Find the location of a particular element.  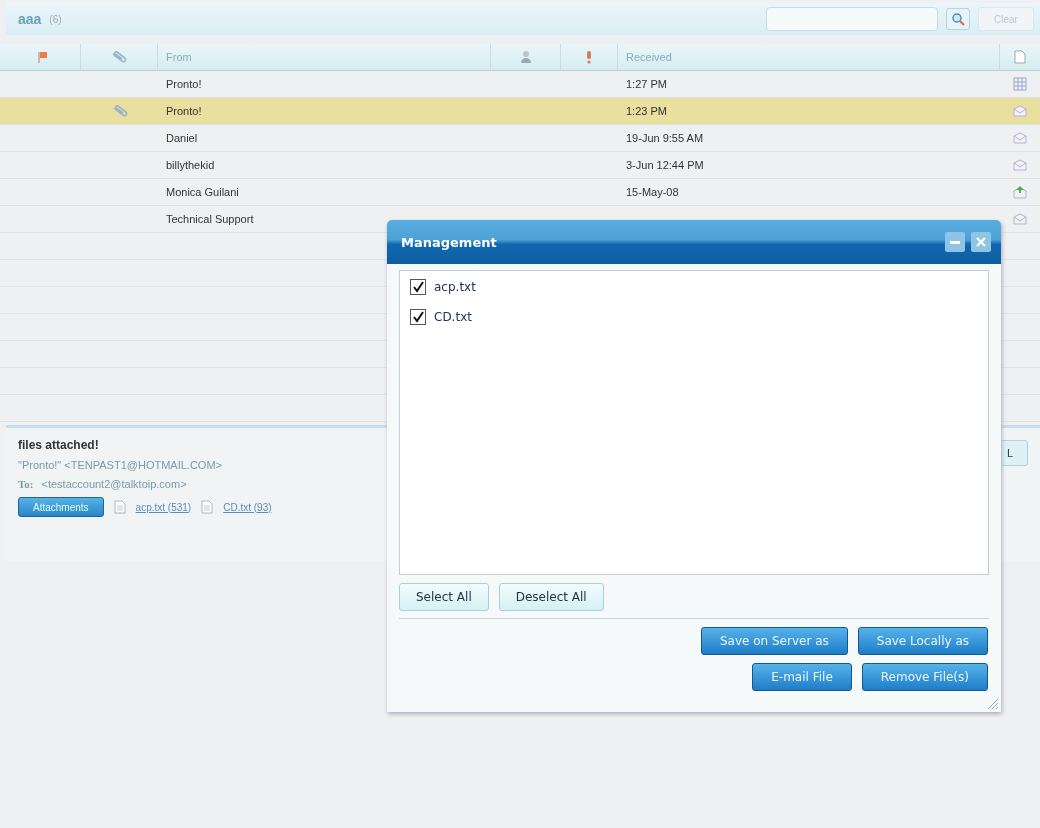

action-button: E-mail File is located at coordinates (802, 677).